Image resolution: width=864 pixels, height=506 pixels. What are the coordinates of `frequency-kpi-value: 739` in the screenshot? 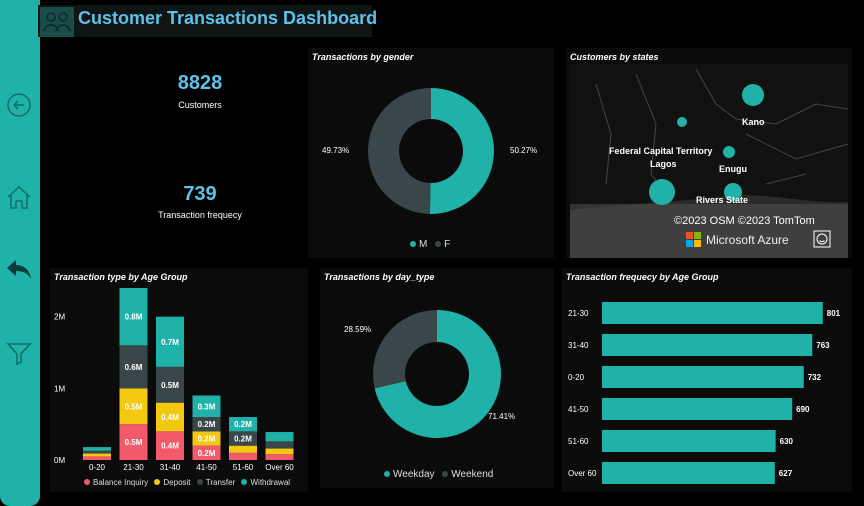 It's located at (200, 194).